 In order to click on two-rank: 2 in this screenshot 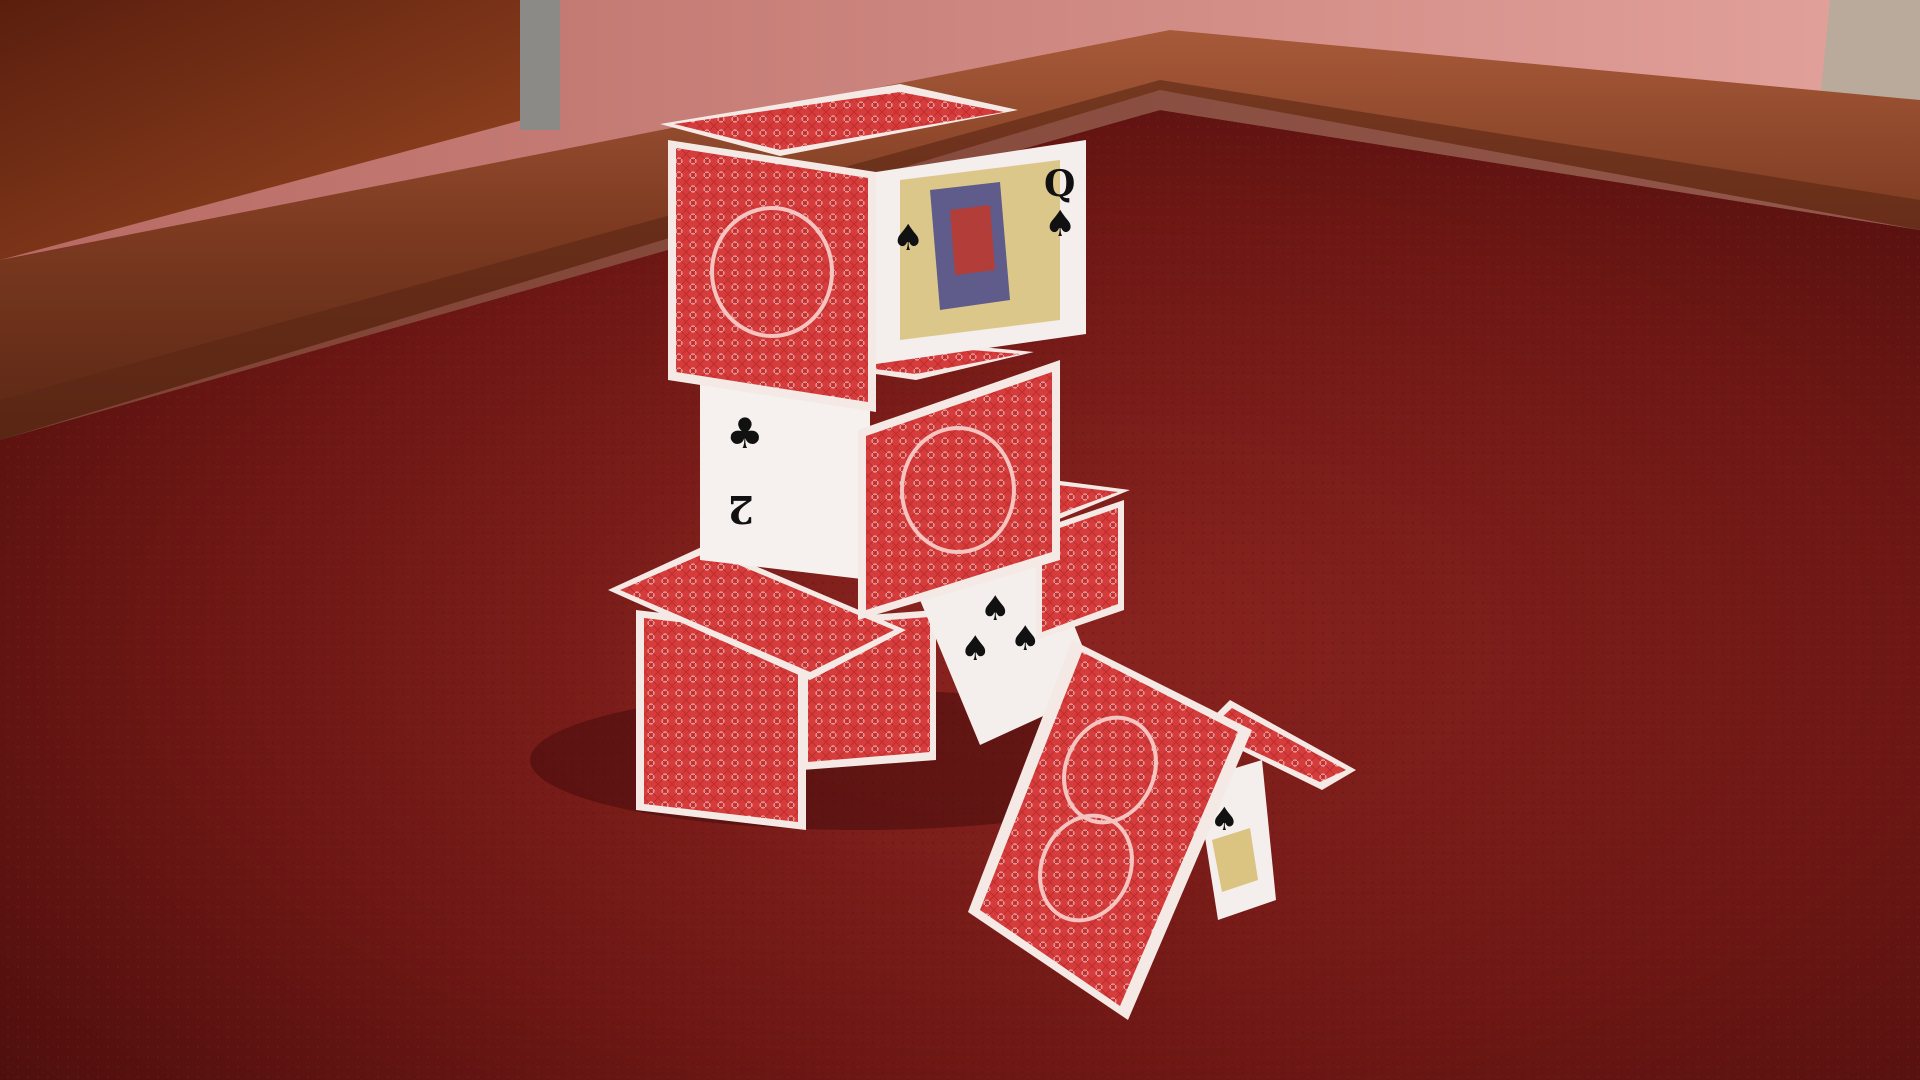, I will do `click(741, 509)`.